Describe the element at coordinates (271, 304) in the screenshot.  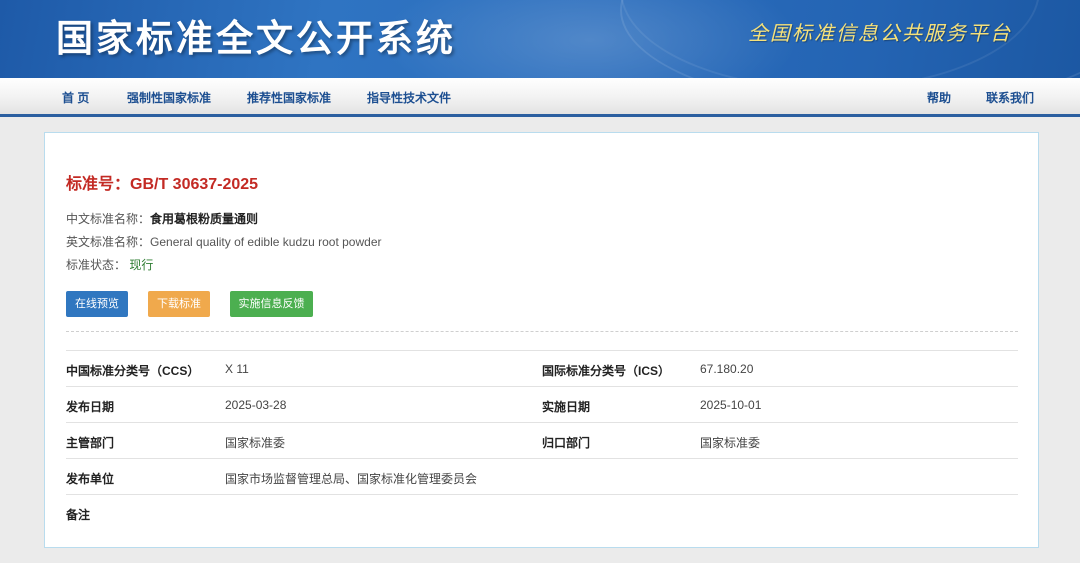
I see `implementation-feedback-button: 实施信息反馈` at that location.